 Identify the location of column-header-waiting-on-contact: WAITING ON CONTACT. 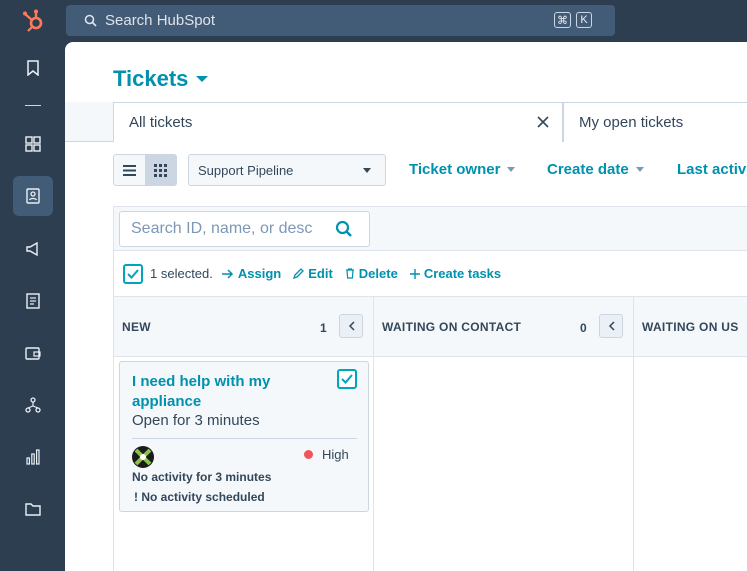
(451, 327).